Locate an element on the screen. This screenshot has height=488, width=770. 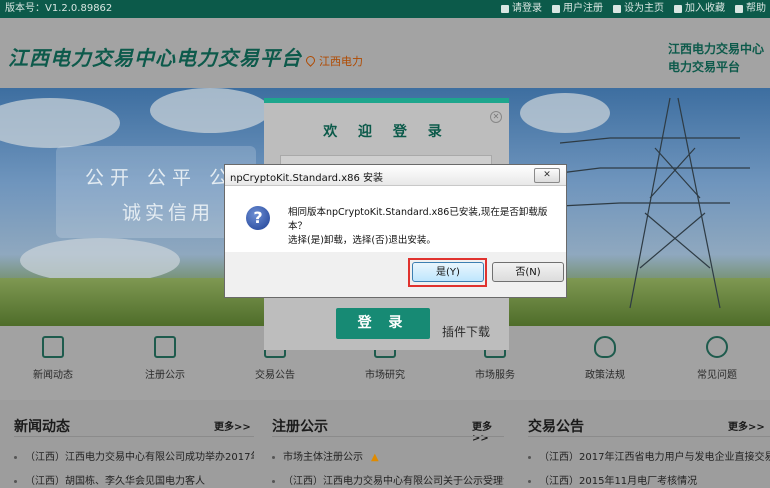
top-bar: 版本号：V1.2.0.89862 请登录 用户注册 设为主页 加入收藏 帮助 is located at coordinates (385, 9).